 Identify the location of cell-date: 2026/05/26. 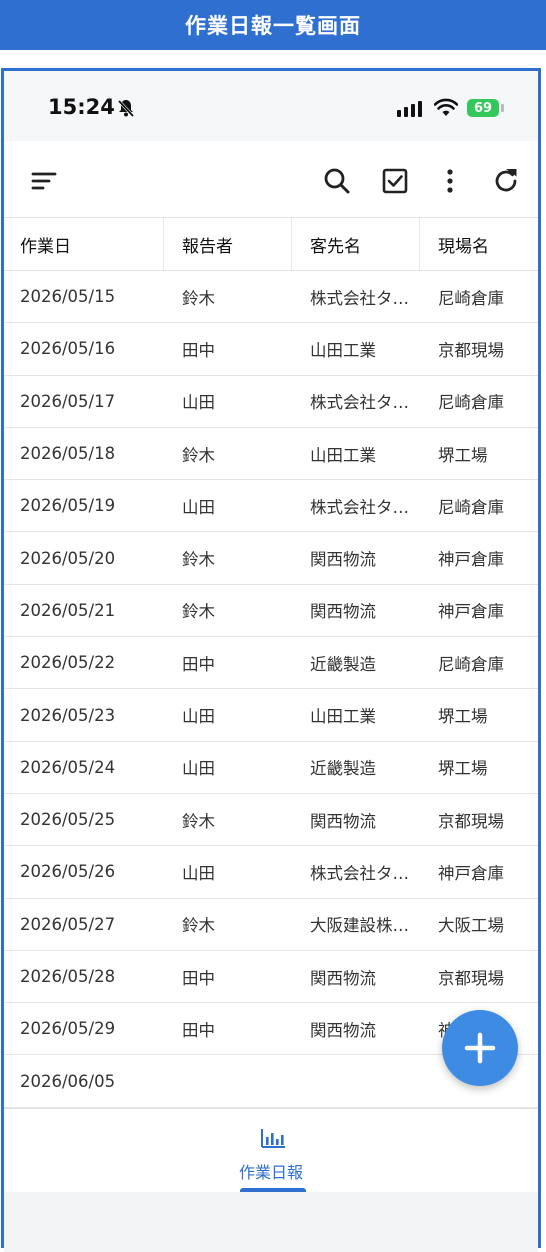
(84, 871).